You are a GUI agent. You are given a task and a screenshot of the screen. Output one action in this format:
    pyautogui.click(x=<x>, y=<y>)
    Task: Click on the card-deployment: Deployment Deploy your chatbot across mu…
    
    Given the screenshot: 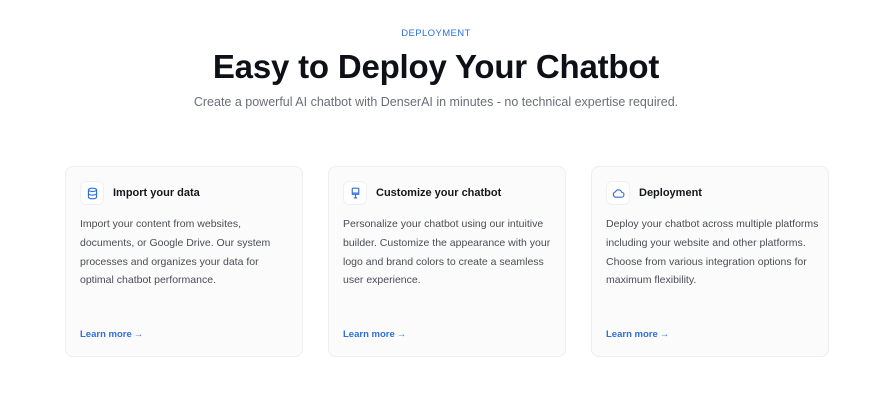 What is the action you would take?
    pyautogui.click(x=710, y=261)
    